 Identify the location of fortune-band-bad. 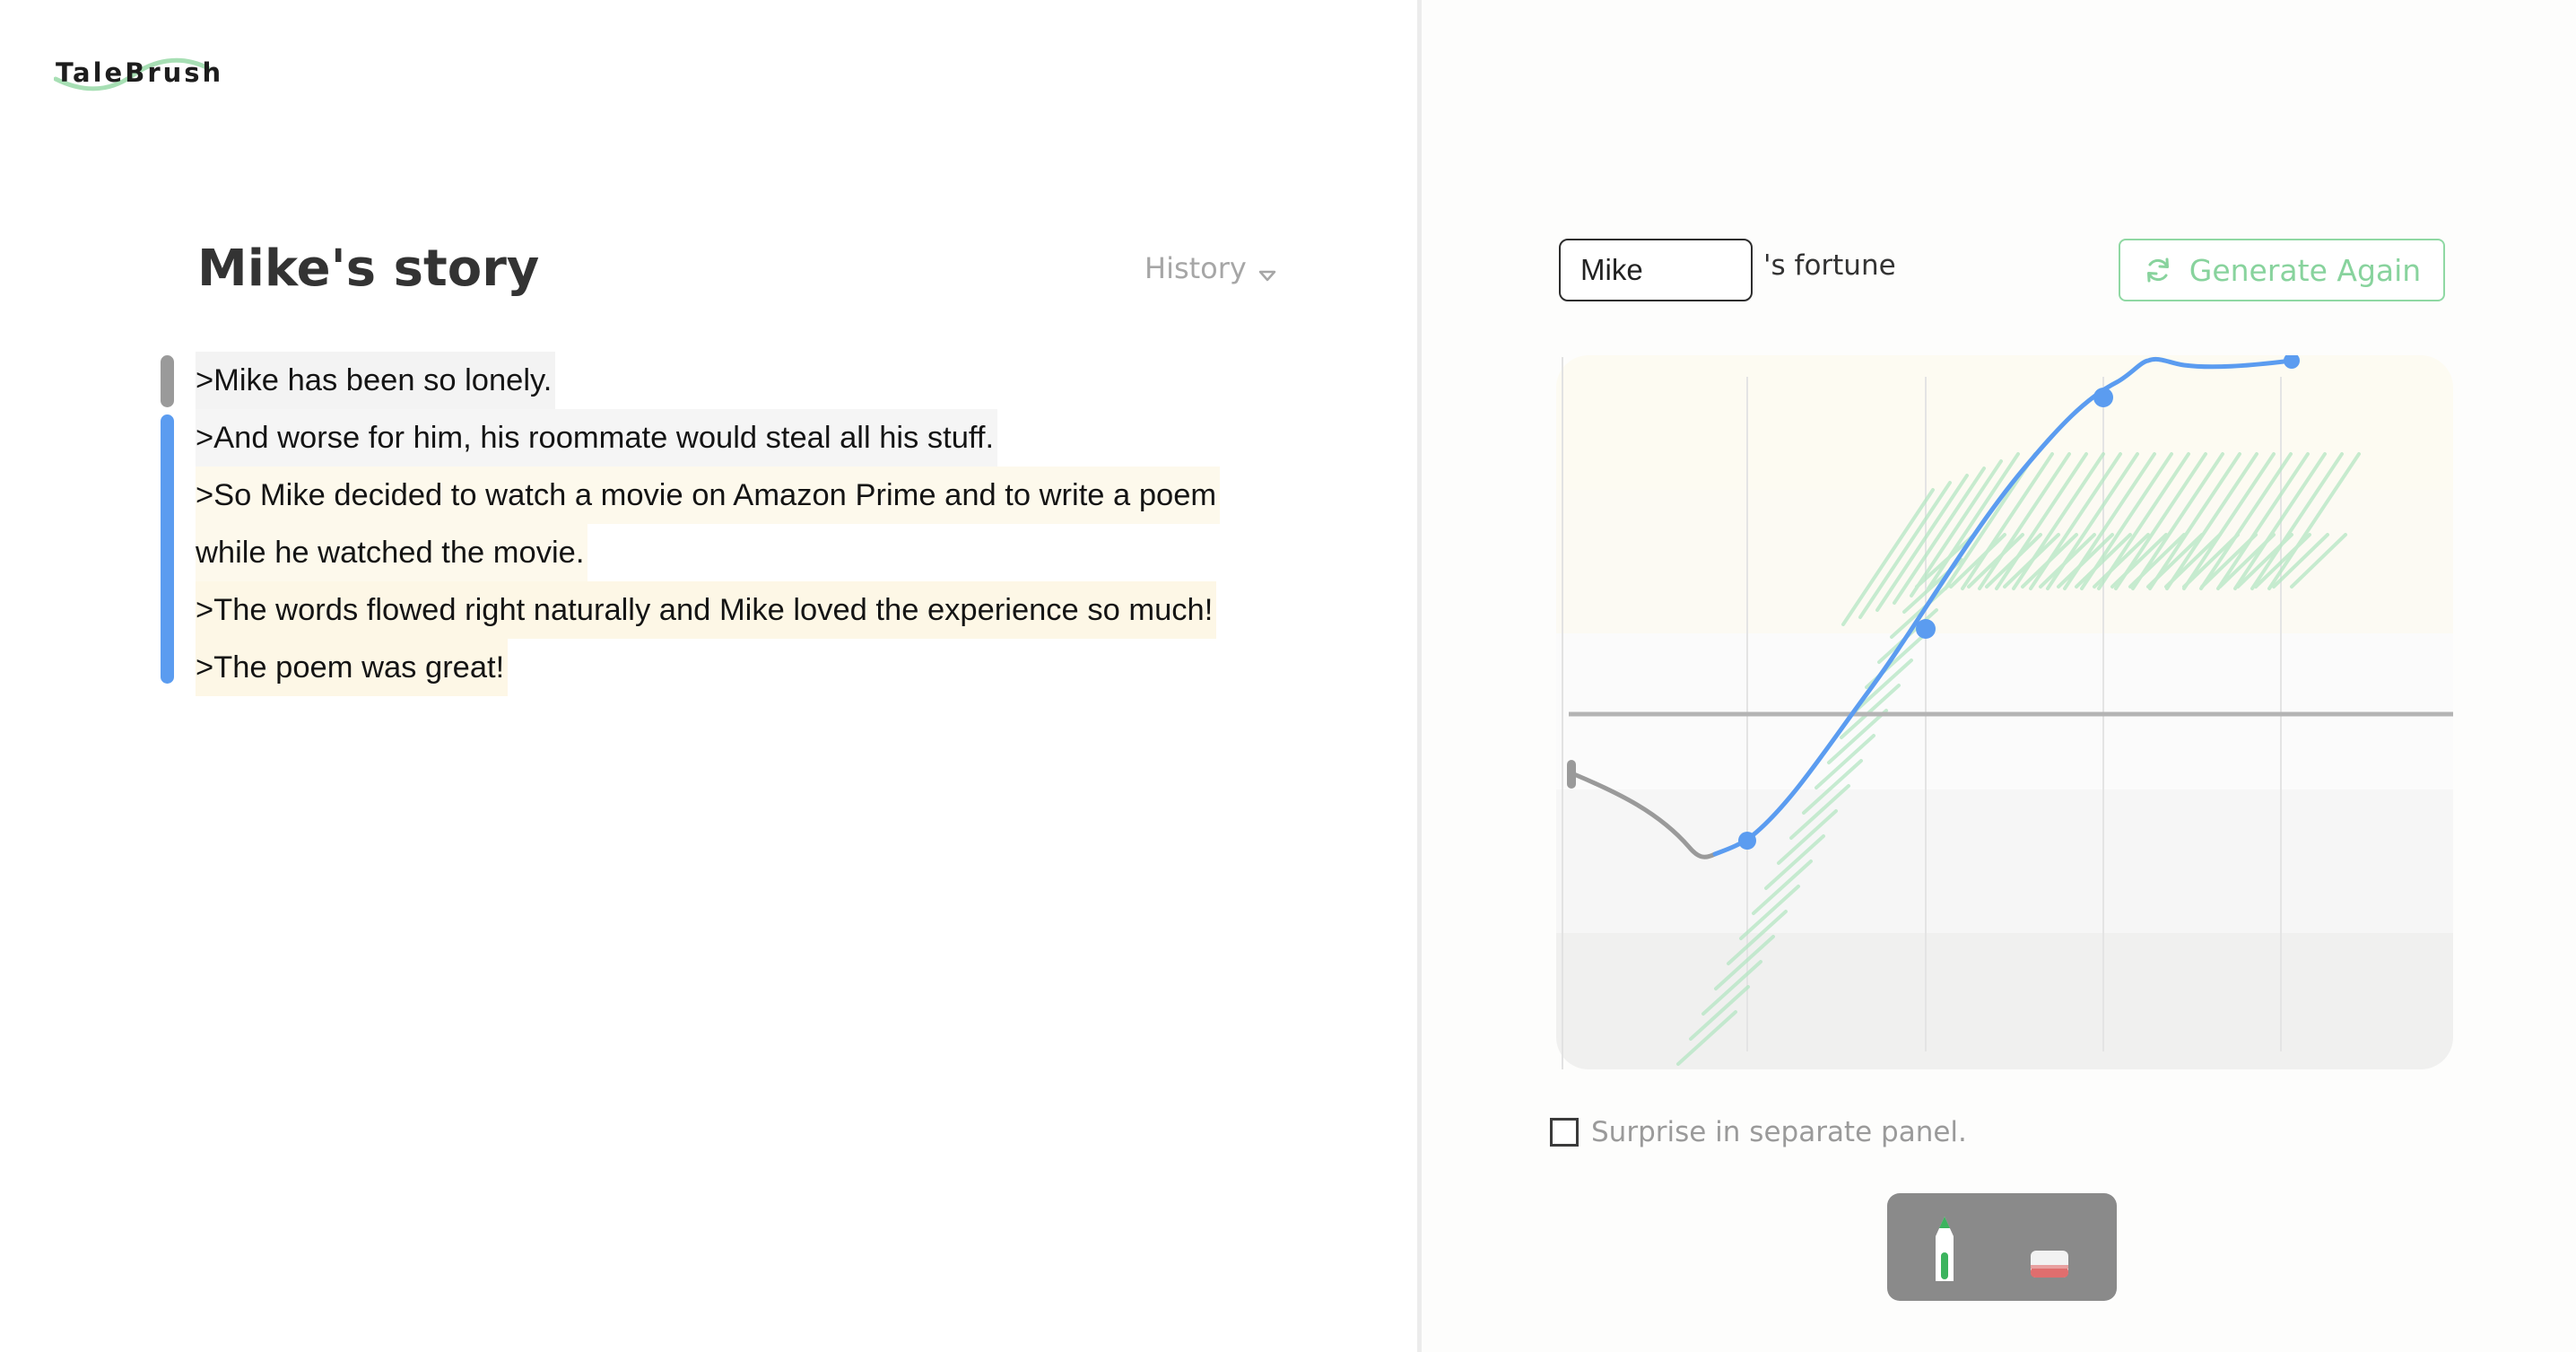
(2004, 861).